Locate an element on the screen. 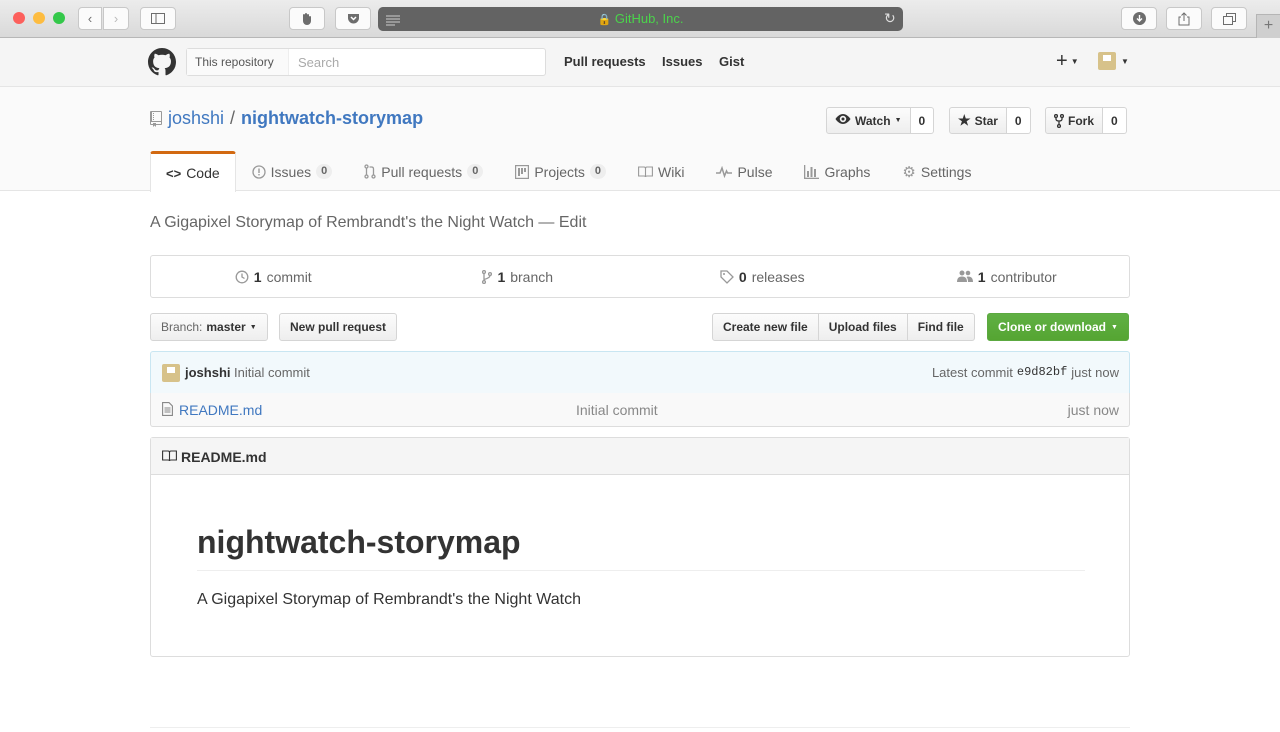 Image resolution: width=1280 pixels, height=732 pixels. sidebar-icon is located at coordinates (158, 18).